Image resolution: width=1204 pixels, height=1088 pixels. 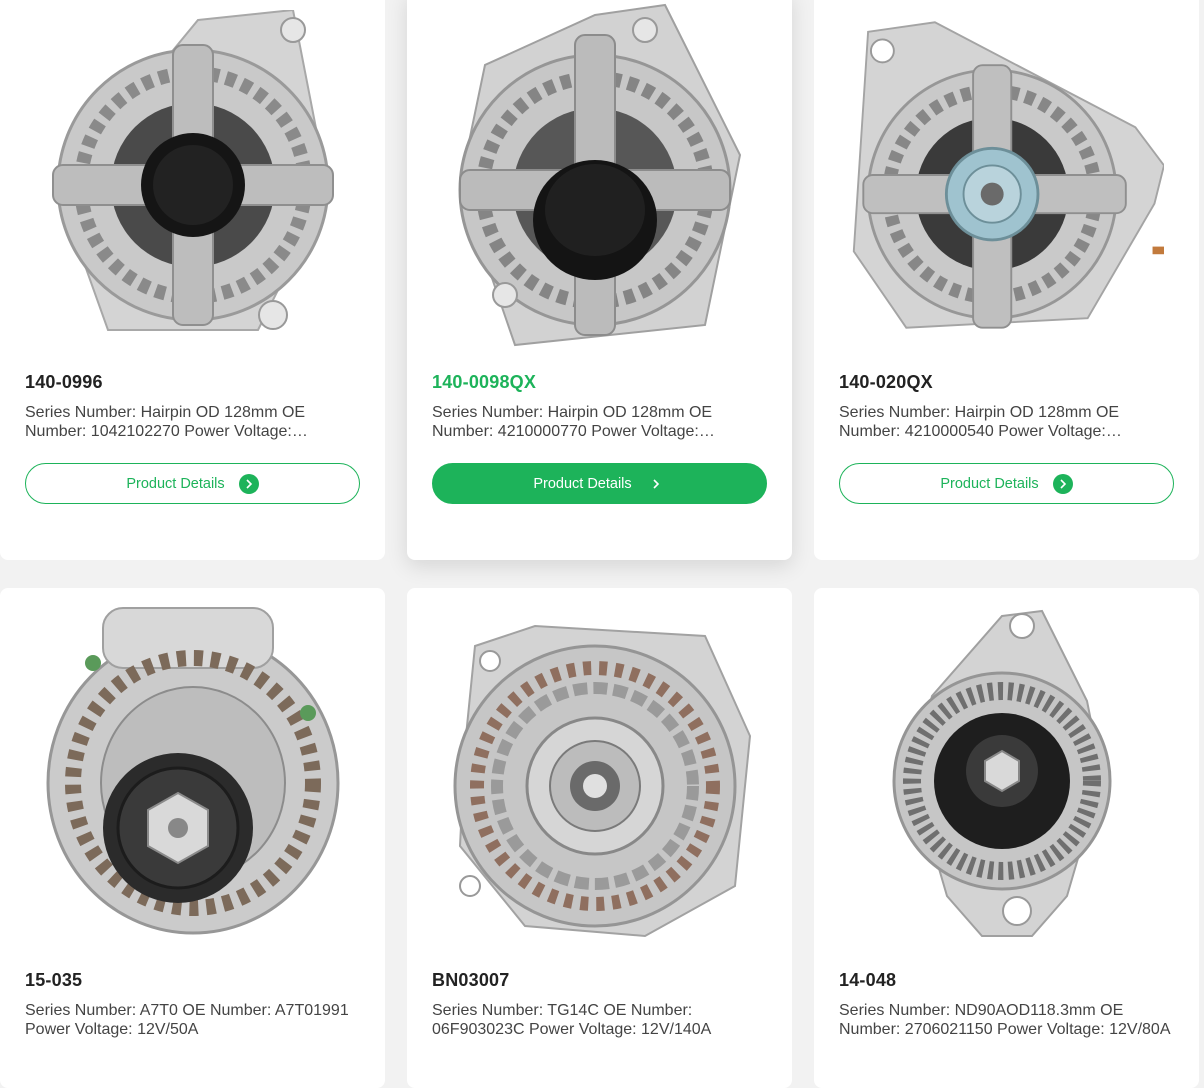 What do you see at coordinates (484, 382) in the screenshot?
I see `product-title: 140-0098QX` at bounding box center [484, 382].